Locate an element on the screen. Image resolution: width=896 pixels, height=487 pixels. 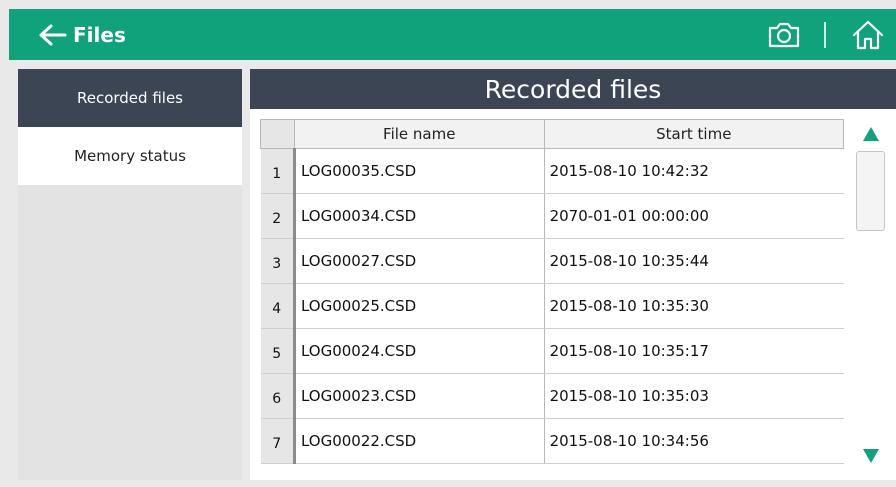
table-row: 7 LOG00022.CSD 2015-08-10 10:34:56 is located at coordinates (552, 441).